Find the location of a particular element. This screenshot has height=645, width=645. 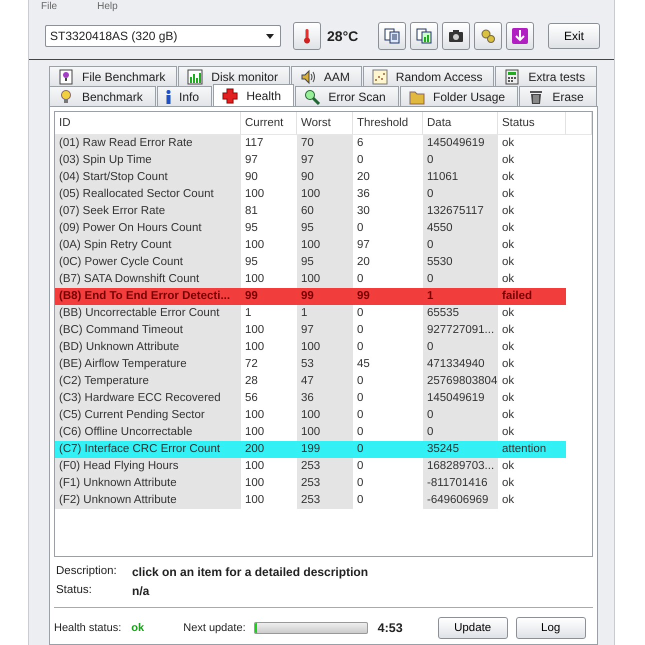

tab: Benchmark is located at coordinates (102, 96).